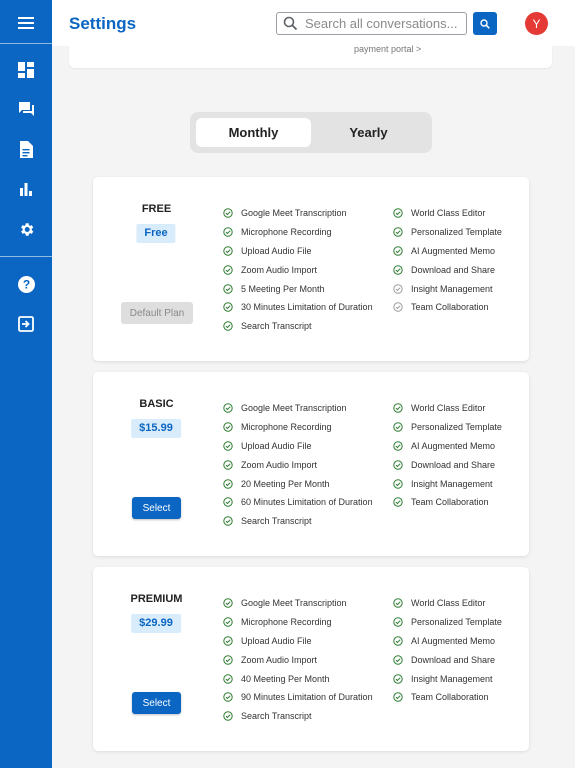 The image size is (575, 768). What do you see at coordinates (103, 23) in the screenshot?
I see `page-title: Settings` at bounding box center [103, 23].